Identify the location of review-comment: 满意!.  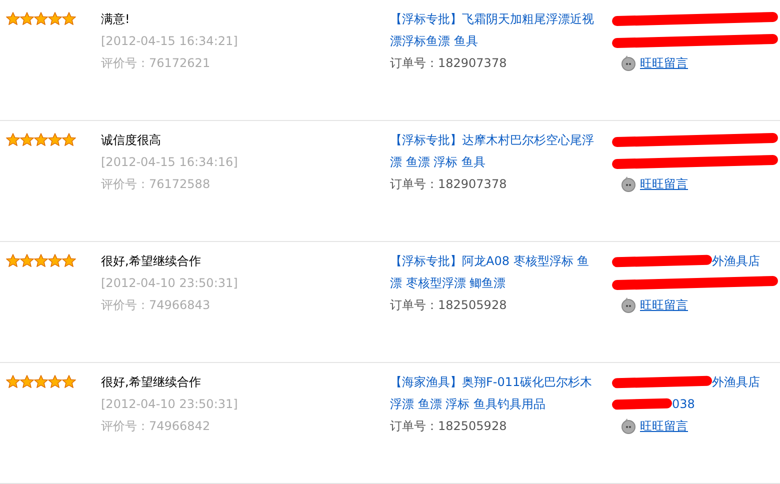
(115, 19).